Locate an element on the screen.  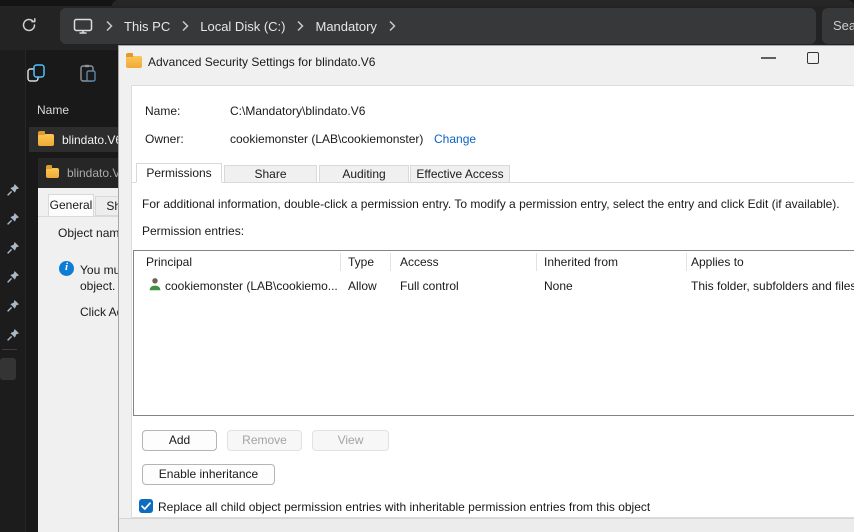
name-column-header: Name is located at coordinates (53, 110).